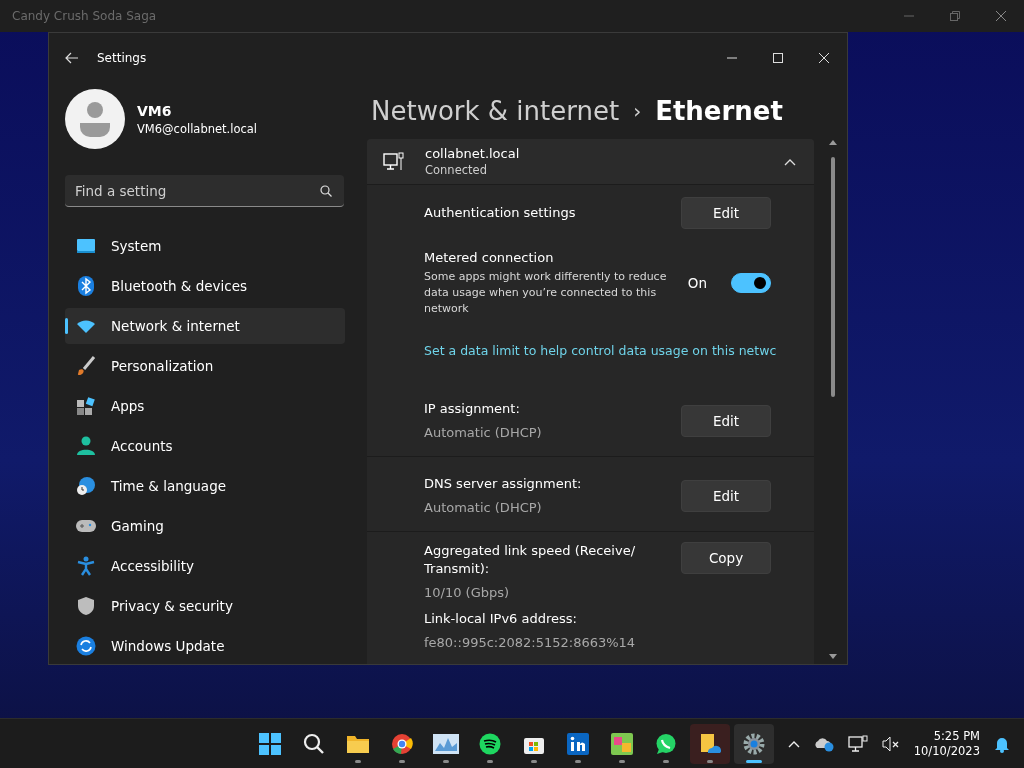  Describe the element at coordinates (86, 486) in the screenshot. I see `globe-clock-icon` at that location.